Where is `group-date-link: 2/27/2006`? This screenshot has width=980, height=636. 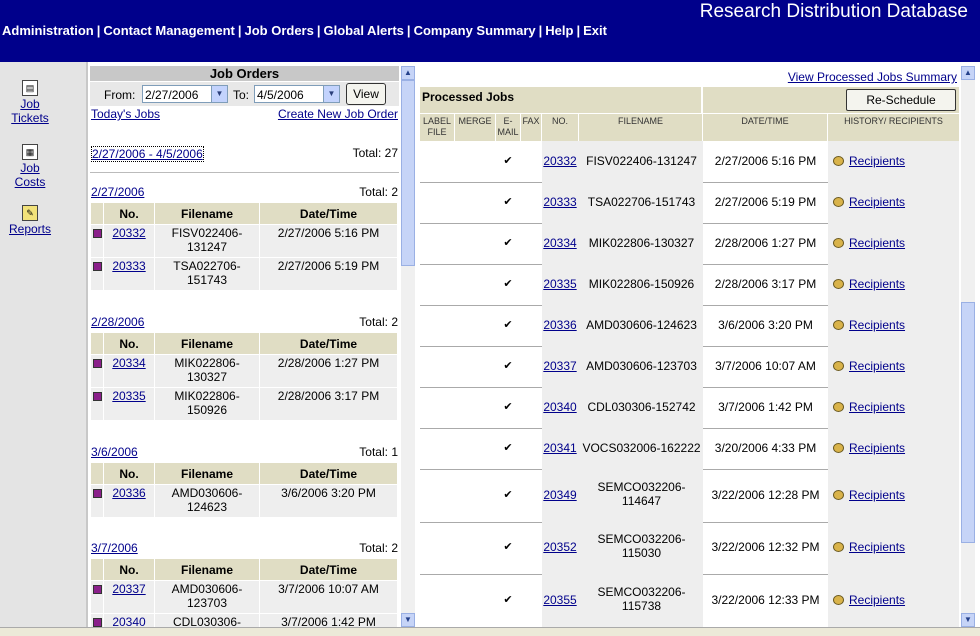 group-date-link: 2/27/2006 is located at coordinates (117, 192).